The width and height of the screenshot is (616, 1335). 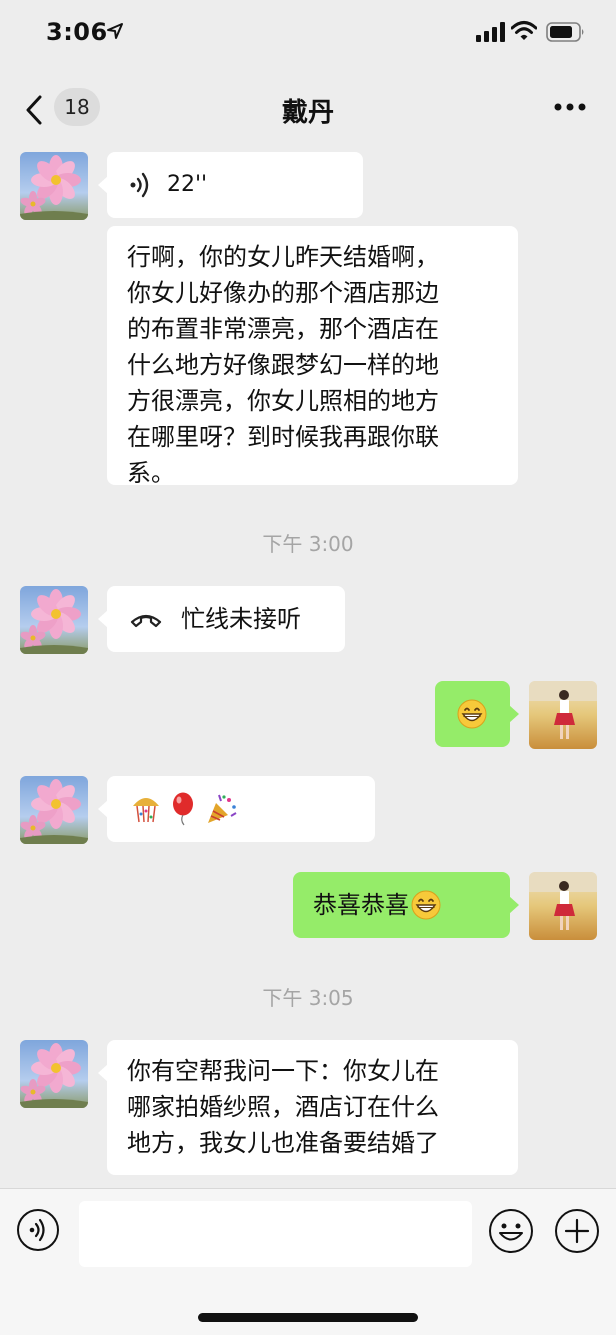 What do you see at coordinates (308, 544) in the screenshot?
I see `chat-timestamp: 下午 3:00` at bounding box center [308, 544].